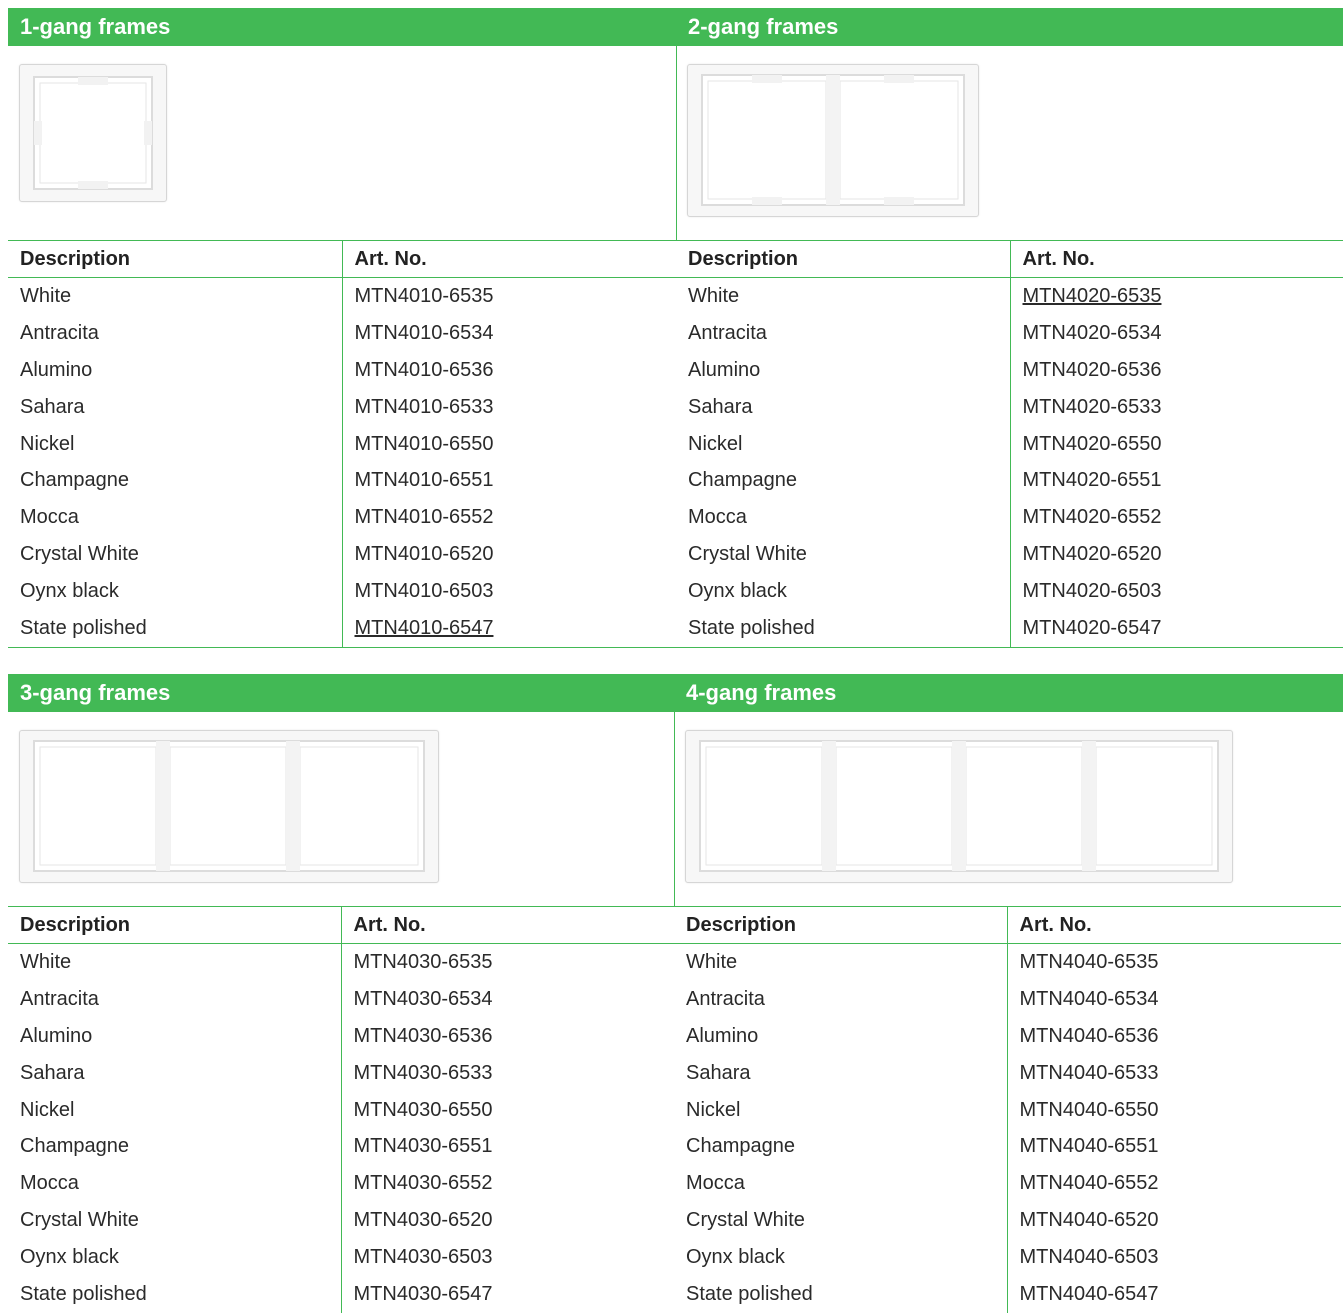 This screenshot has width=1343, height=1313. I want to click on table-row: Sahara MTN4010-6533, so click(342, 407).